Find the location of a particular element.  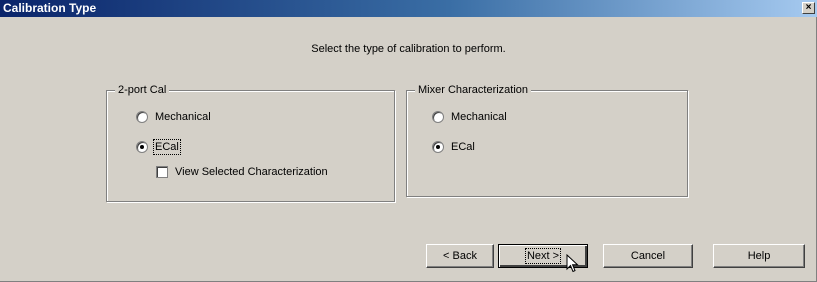

help-button: Help is located at coordinates (759, 256).